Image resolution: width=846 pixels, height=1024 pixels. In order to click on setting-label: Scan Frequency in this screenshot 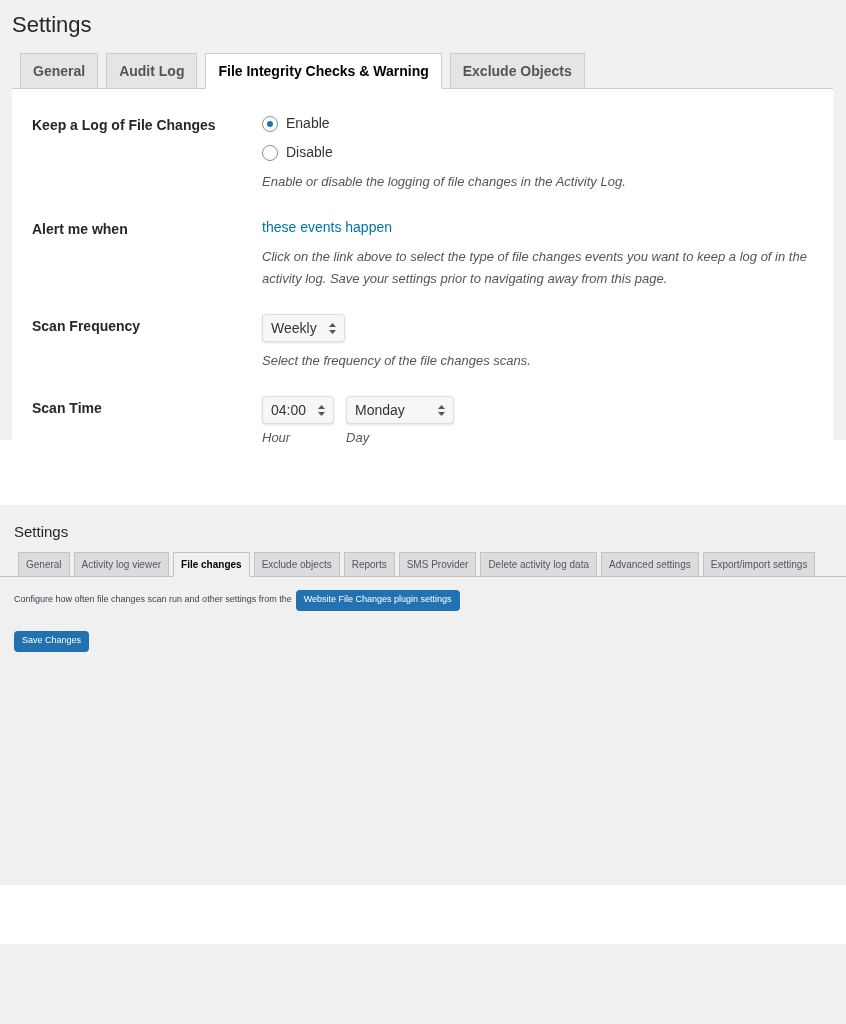, I will do `click(87, 326)`.